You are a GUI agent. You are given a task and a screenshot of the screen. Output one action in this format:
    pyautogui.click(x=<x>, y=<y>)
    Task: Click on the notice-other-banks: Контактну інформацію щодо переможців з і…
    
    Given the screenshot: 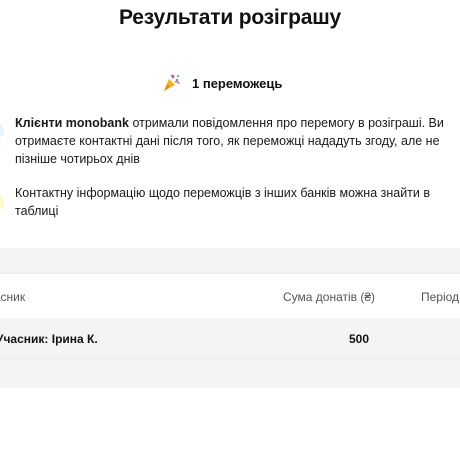 What is the action you would take?
    pyautogui.click(x=236, y=202)
    